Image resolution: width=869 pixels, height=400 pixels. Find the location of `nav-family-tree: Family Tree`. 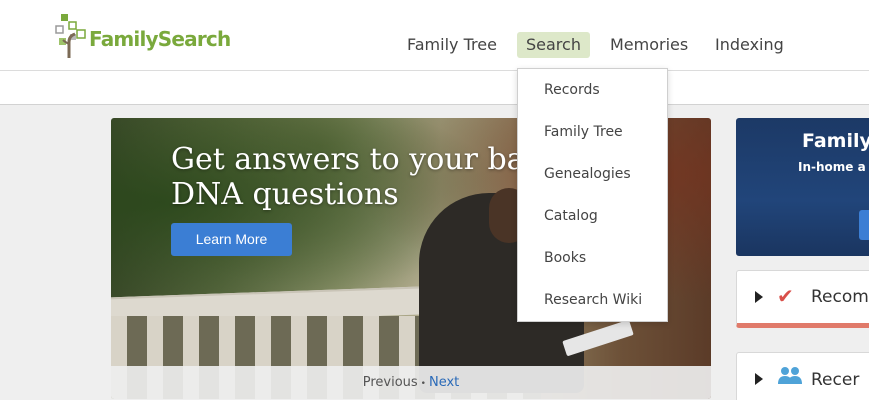

nav-family-tree: Family Tree is located at coordinates (452, 45).